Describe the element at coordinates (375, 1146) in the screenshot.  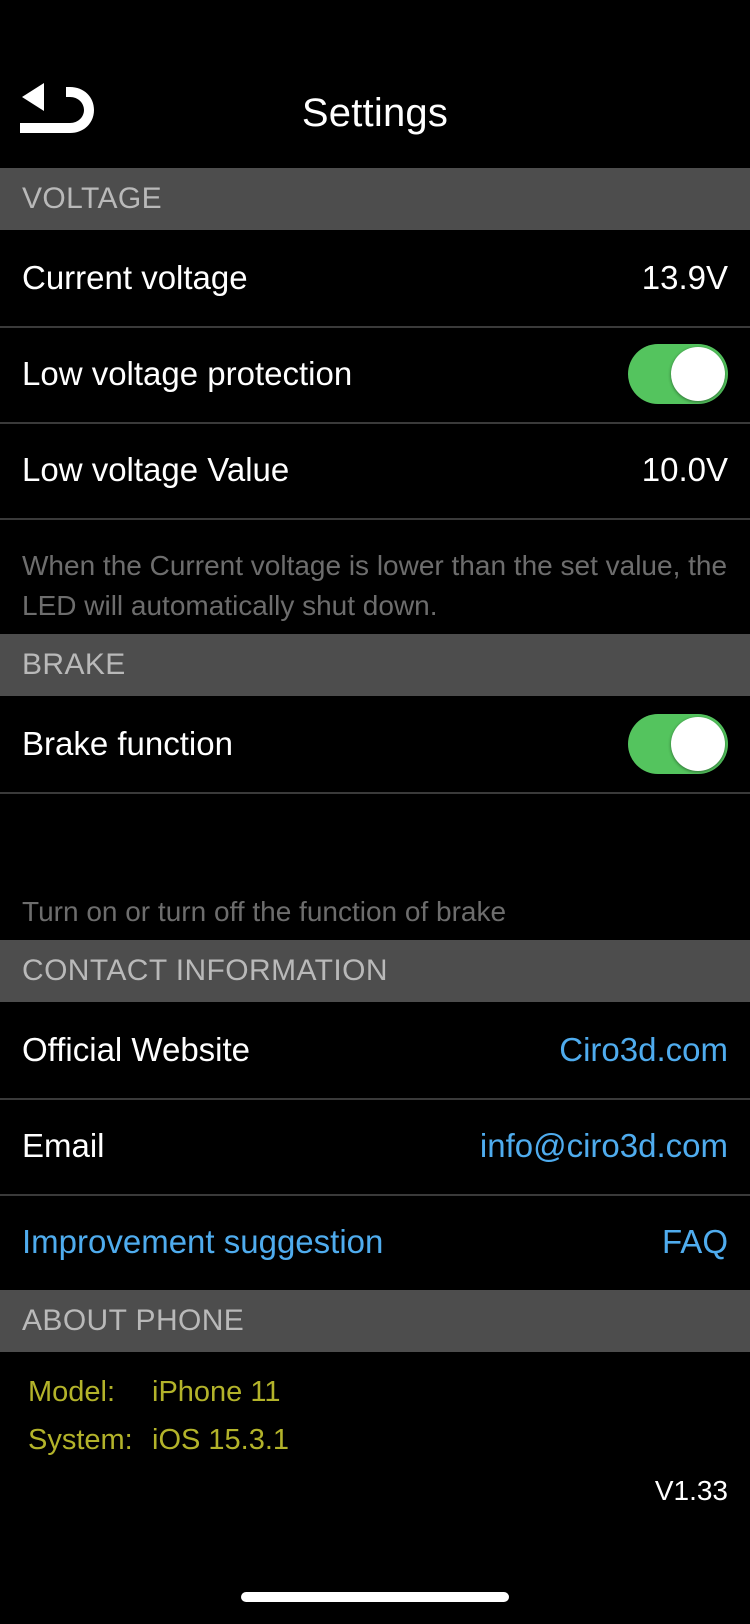
I see `row-email: Email info@ciro3d.com` at that location.